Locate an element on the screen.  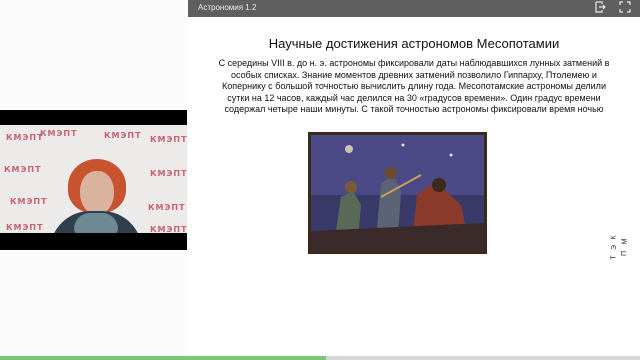
vertical-logo-letter: М is located at coordinates (625, 241).